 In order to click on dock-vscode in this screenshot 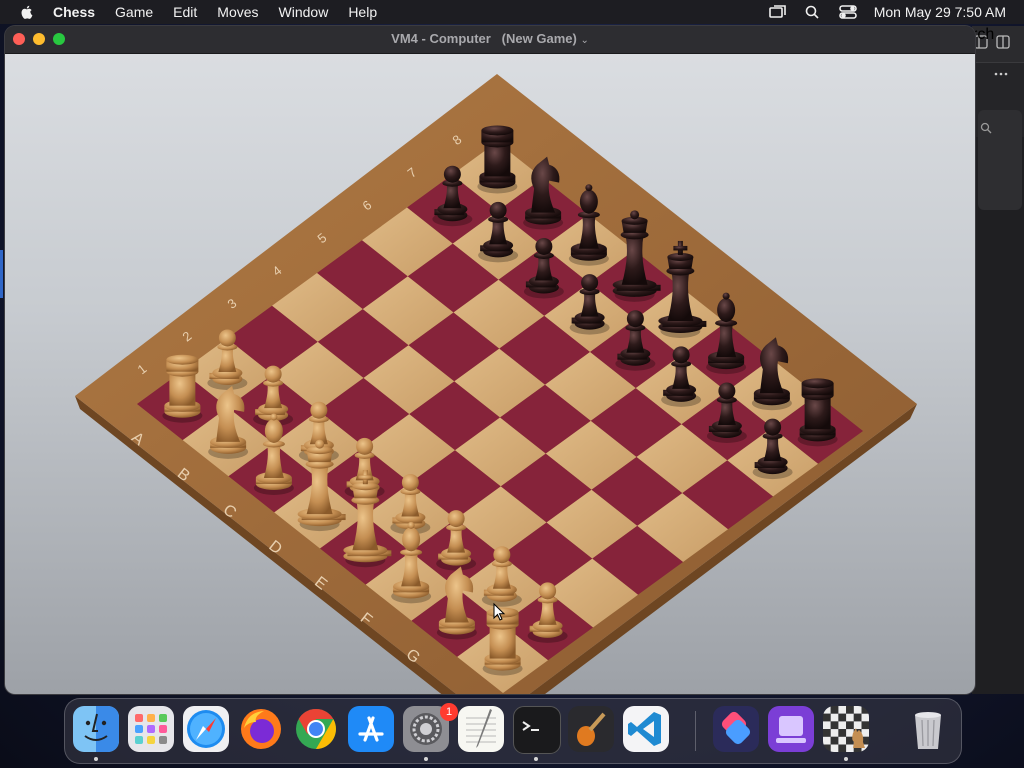, I will do `click(646, 729)`.